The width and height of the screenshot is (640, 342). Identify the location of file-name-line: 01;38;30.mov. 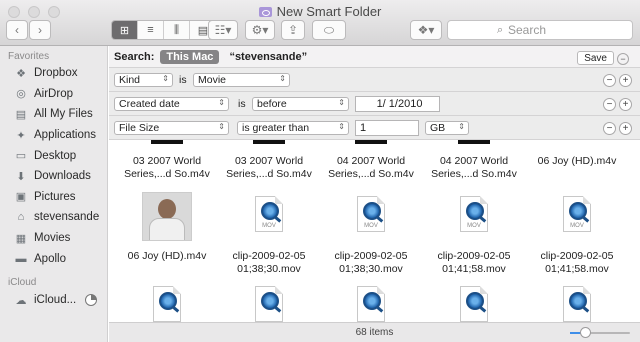
(371, 269).